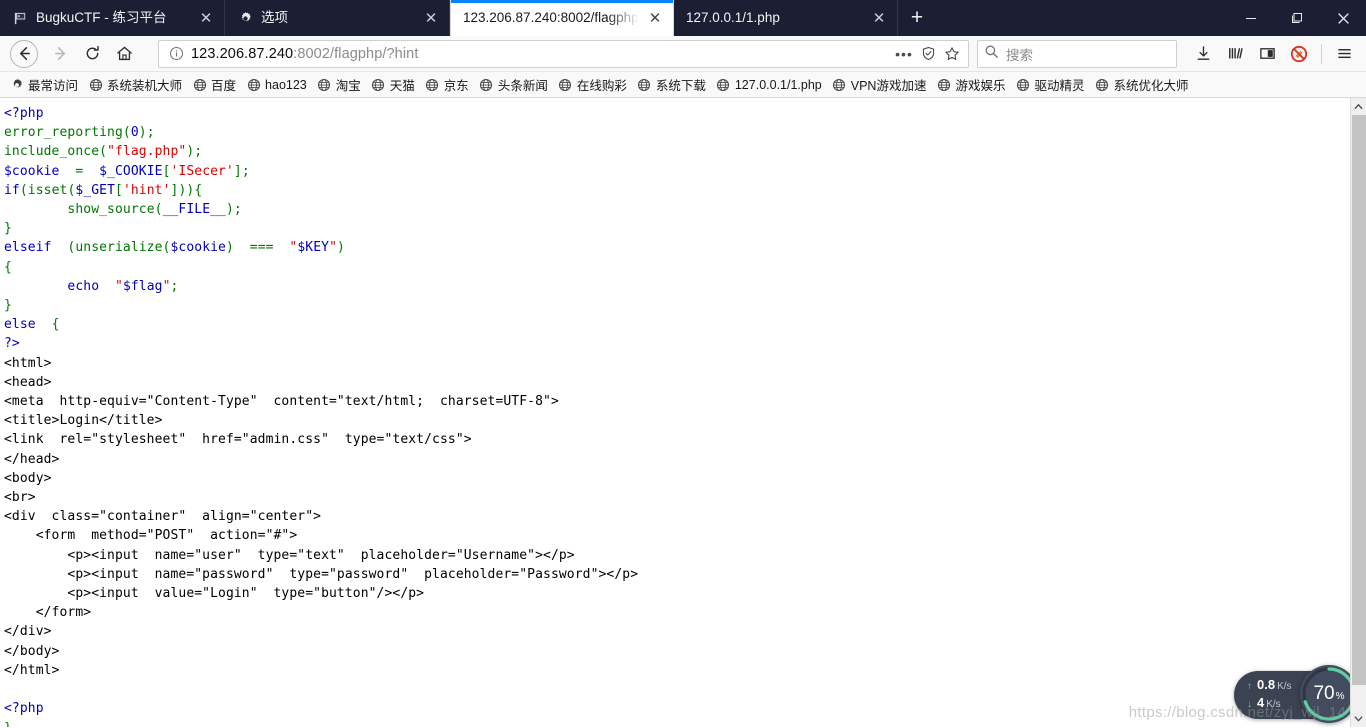 The image size is (1366, 728). What do you see at coordinates (229, 248) in the screenshot?
I see `code-token: )` at bounding box center [229, 248].